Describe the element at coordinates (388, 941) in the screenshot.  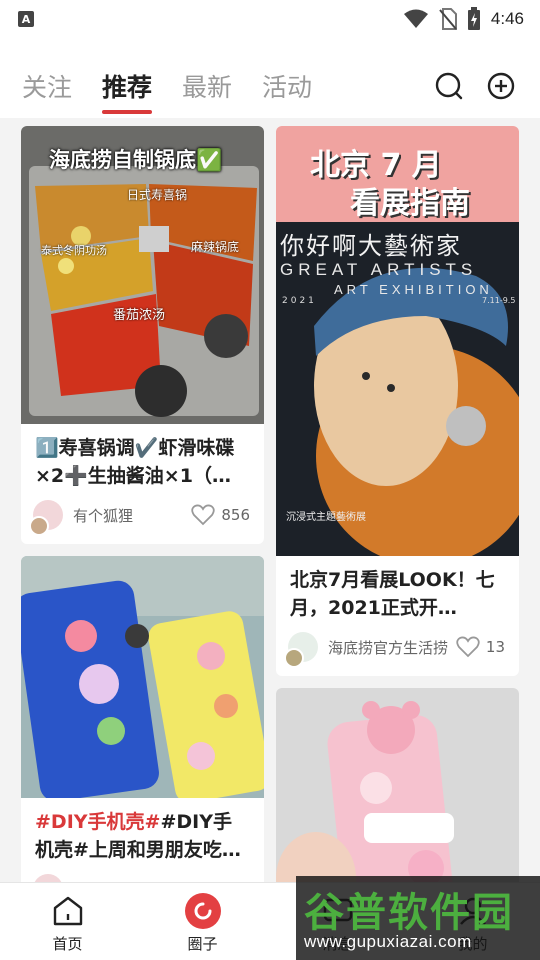
I see `watermark-url: www.gupuxiazai.com` at that location.